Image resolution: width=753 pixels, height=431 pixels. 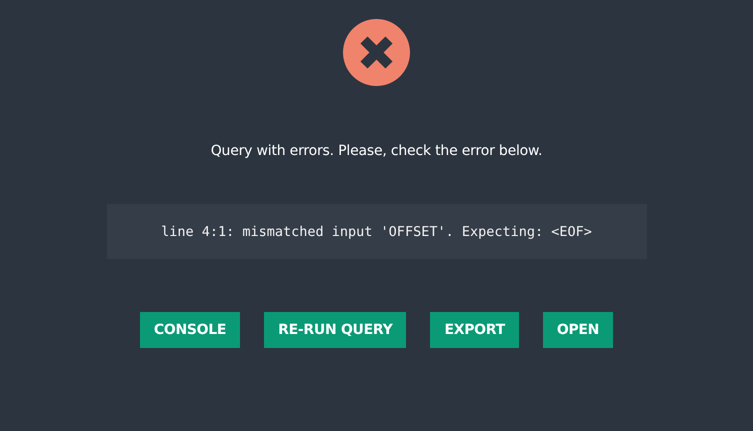 I want to click on action-button: EXPORT, so click(x=474, y=330).